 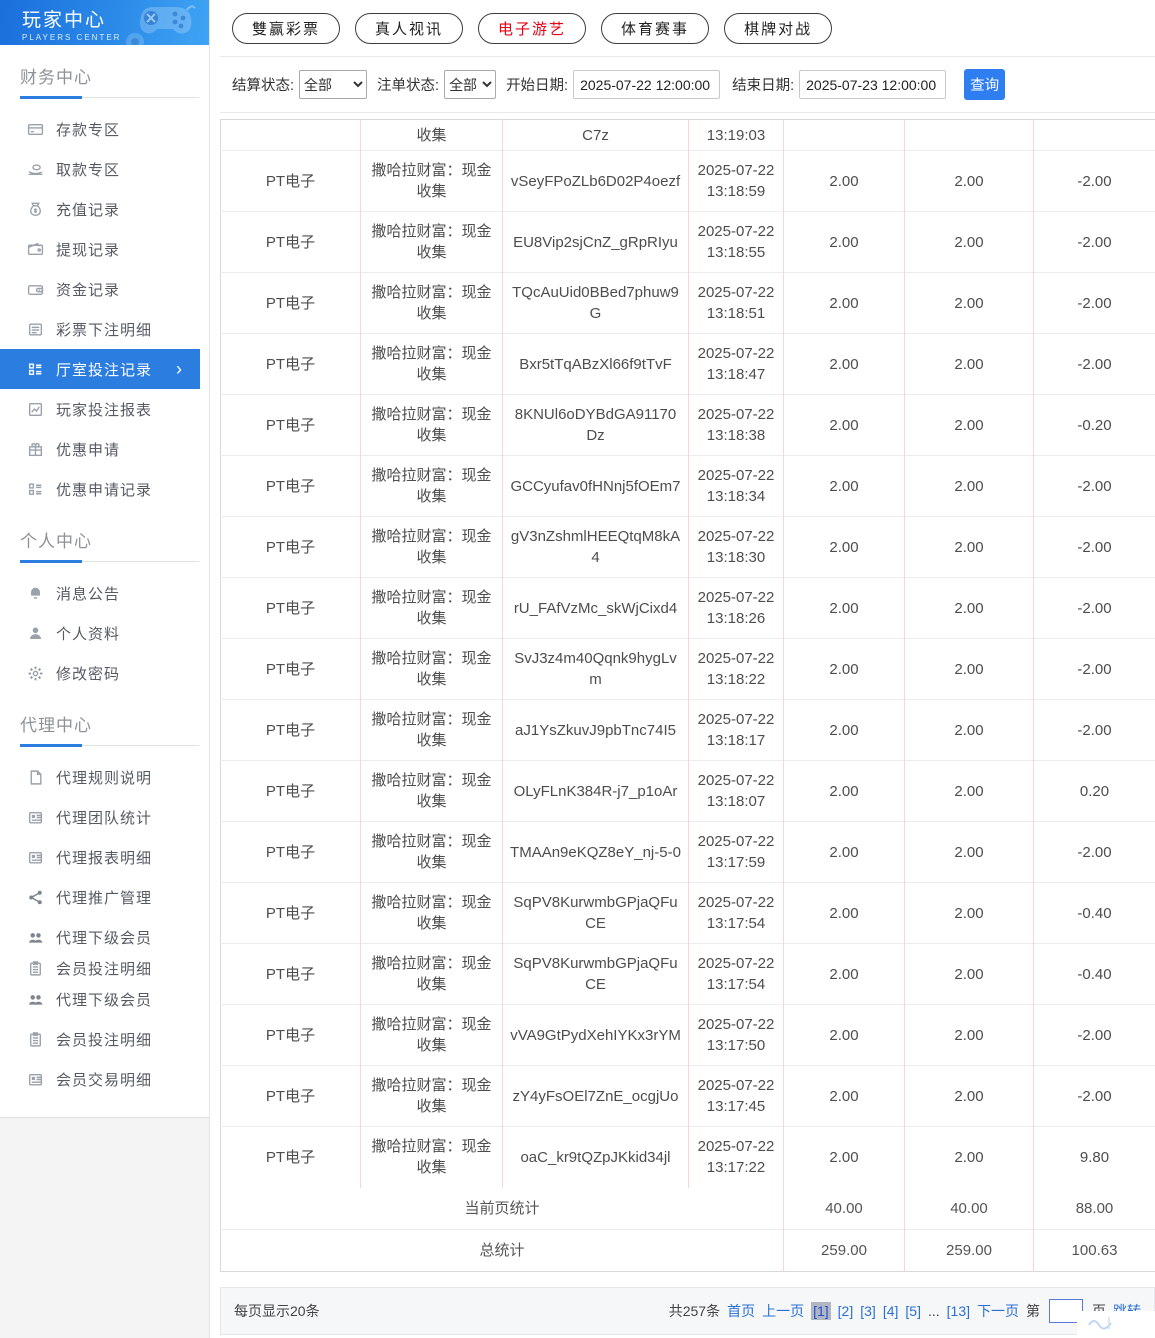 I want to click on first-page-link: 首页, so click(x=741, y=1311).